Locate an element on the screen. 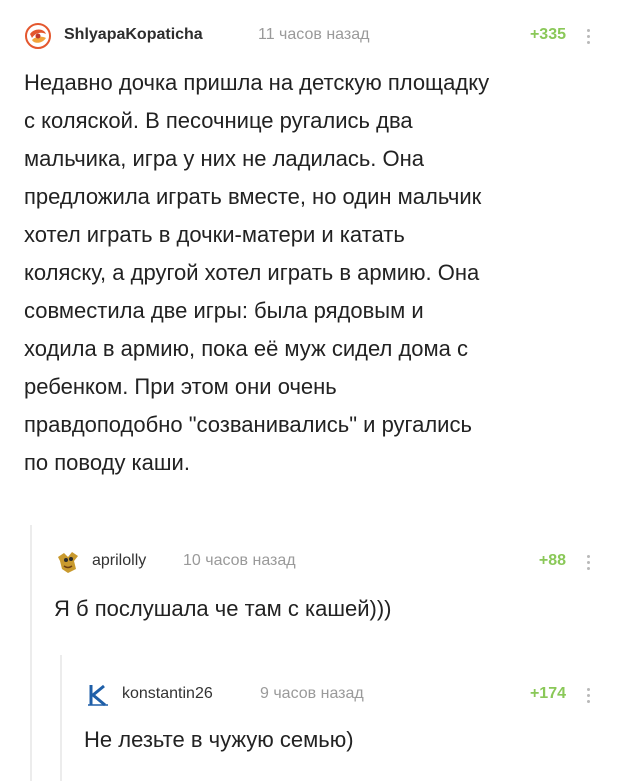 The width and height of the screenshot is (620, 781). comment-rating: +88 is located at coordinates (552, 560).